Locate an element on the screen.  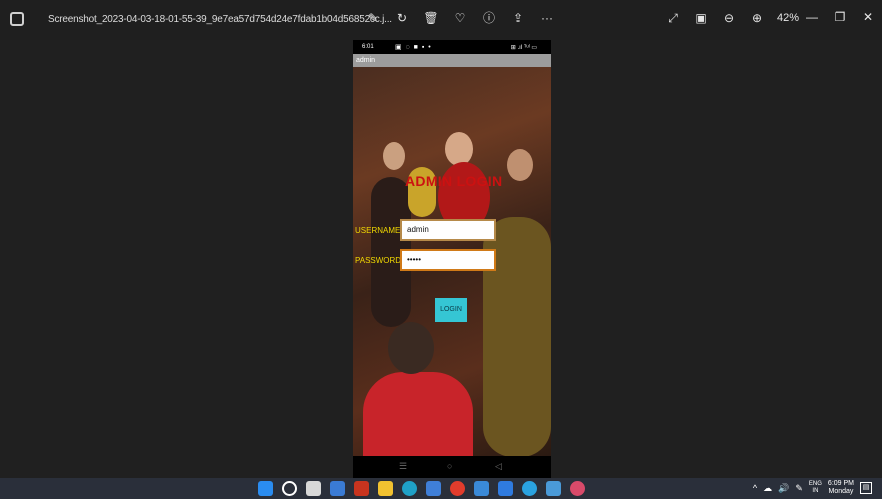
person-back-head is located at coordinates (411, 348).